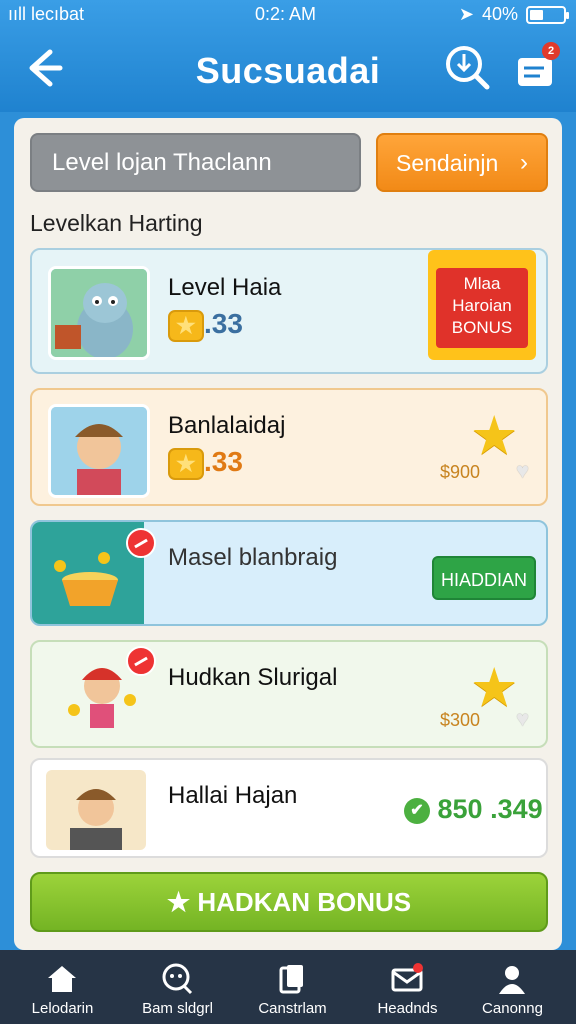 The width and height of the screenshot is (576, 1024). What do you see at coordinates (551, 51) in the screenshot?
I see `notification-badge: 2` at bounding box center [551, 51].